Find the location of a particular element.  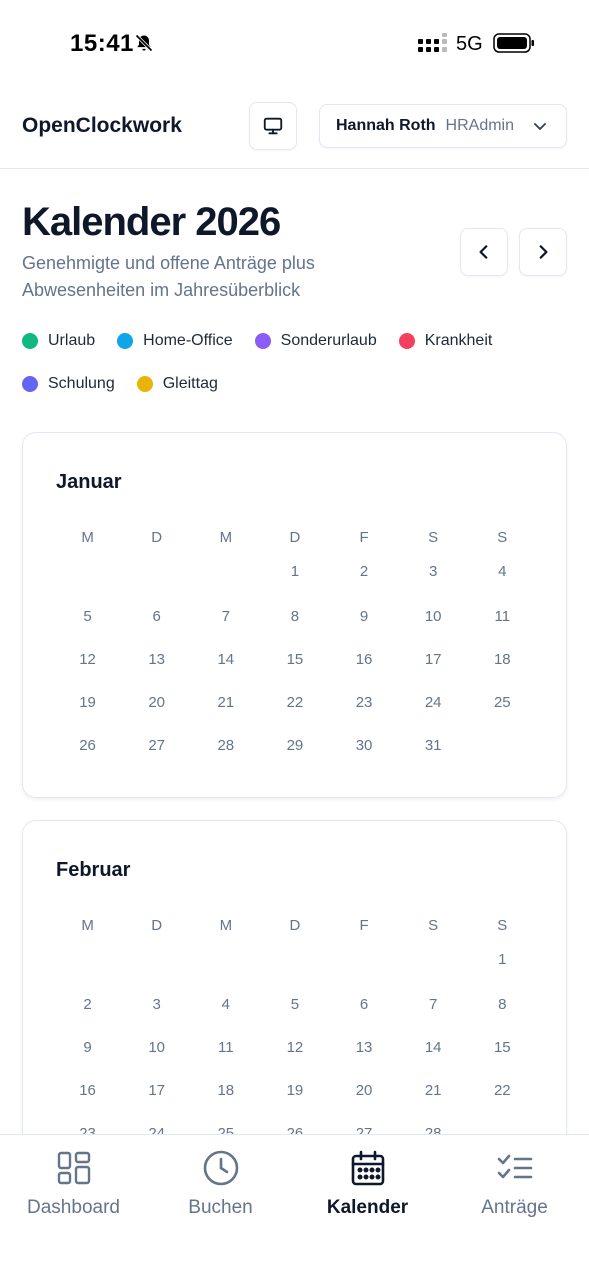

nav-dashboard: Dashboard is located at coordinates (73, 1190).